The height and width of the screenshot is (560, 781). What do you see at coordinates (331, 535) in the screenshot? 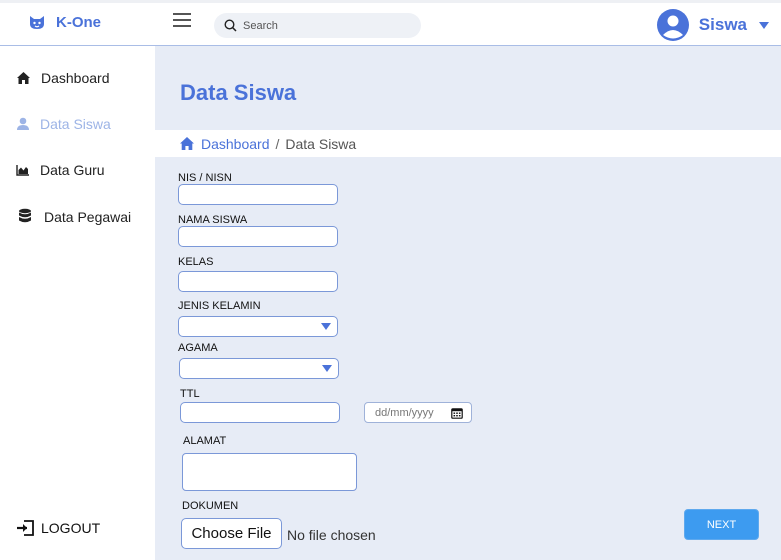
I see `file-status: No file chosen` at bounding box center [331, 535].